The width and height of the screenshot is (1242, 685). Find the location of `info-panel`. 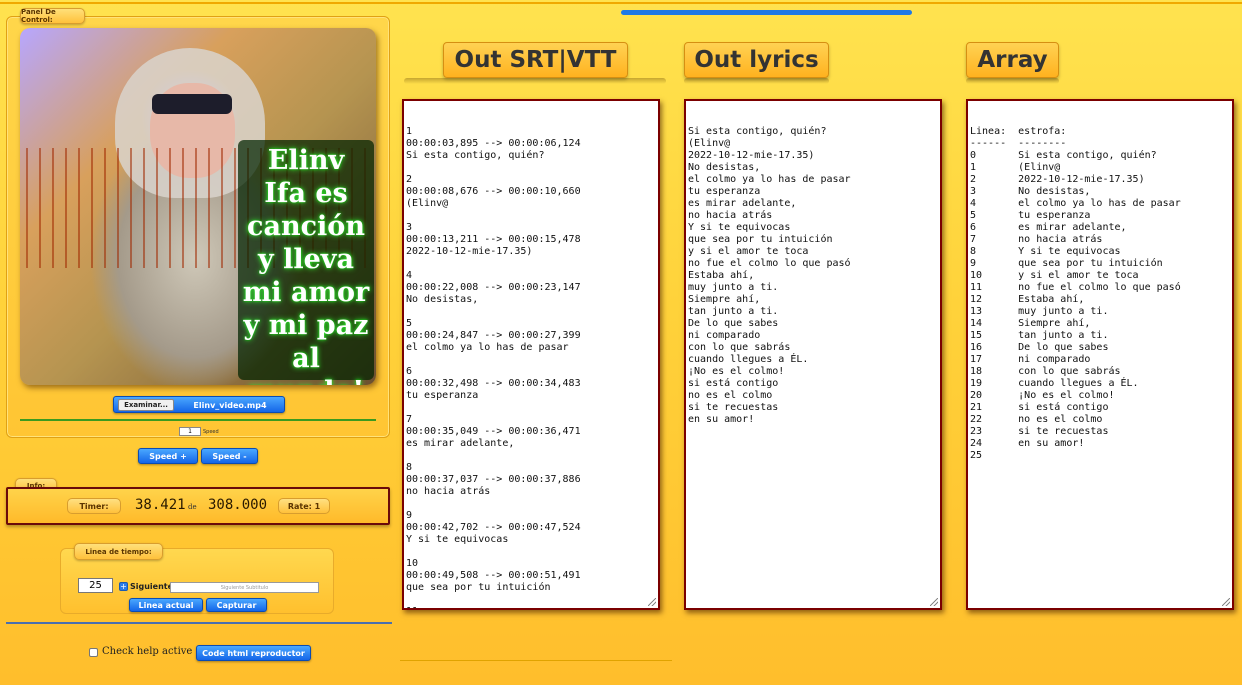

info-panel is located at coordinates (198, 506).